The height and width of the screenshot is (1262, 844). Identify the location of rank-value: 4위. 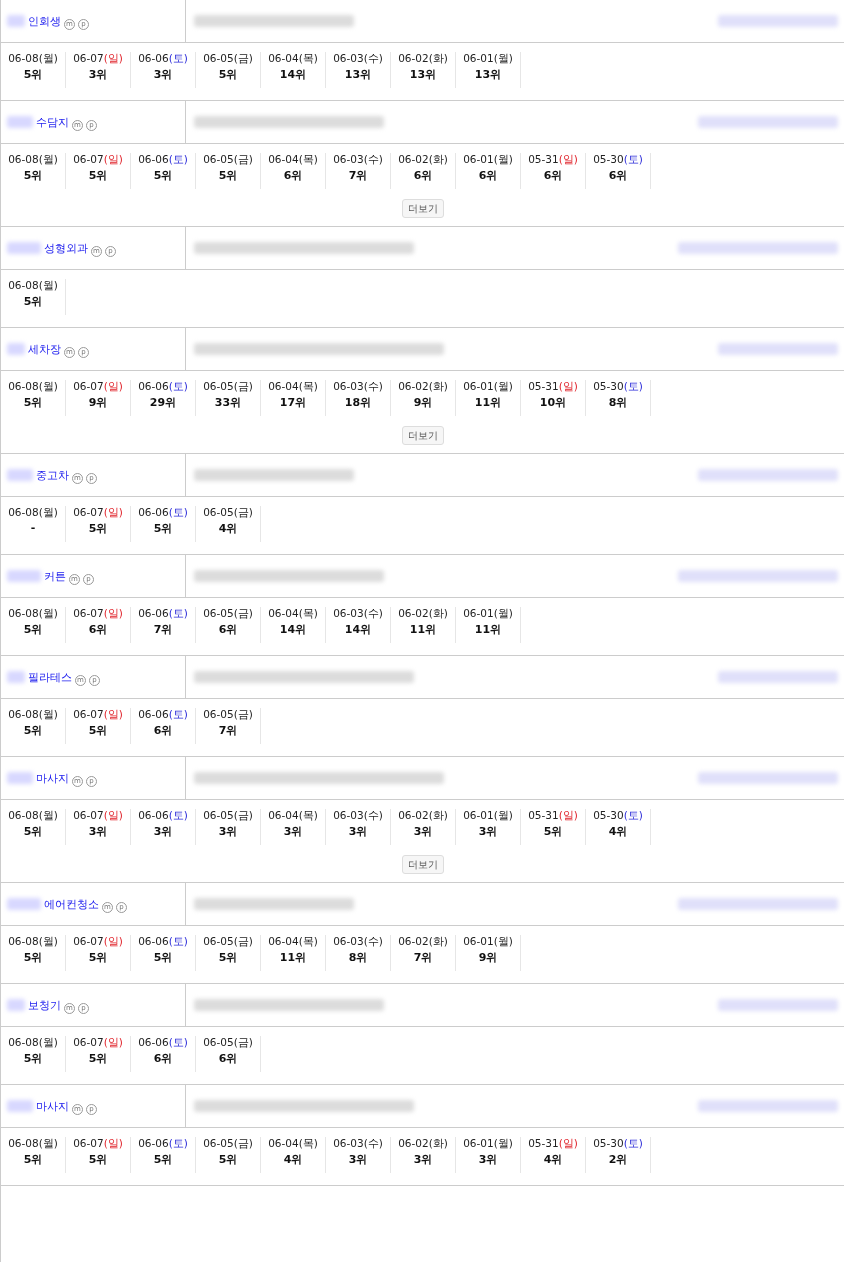
(293, 1159).